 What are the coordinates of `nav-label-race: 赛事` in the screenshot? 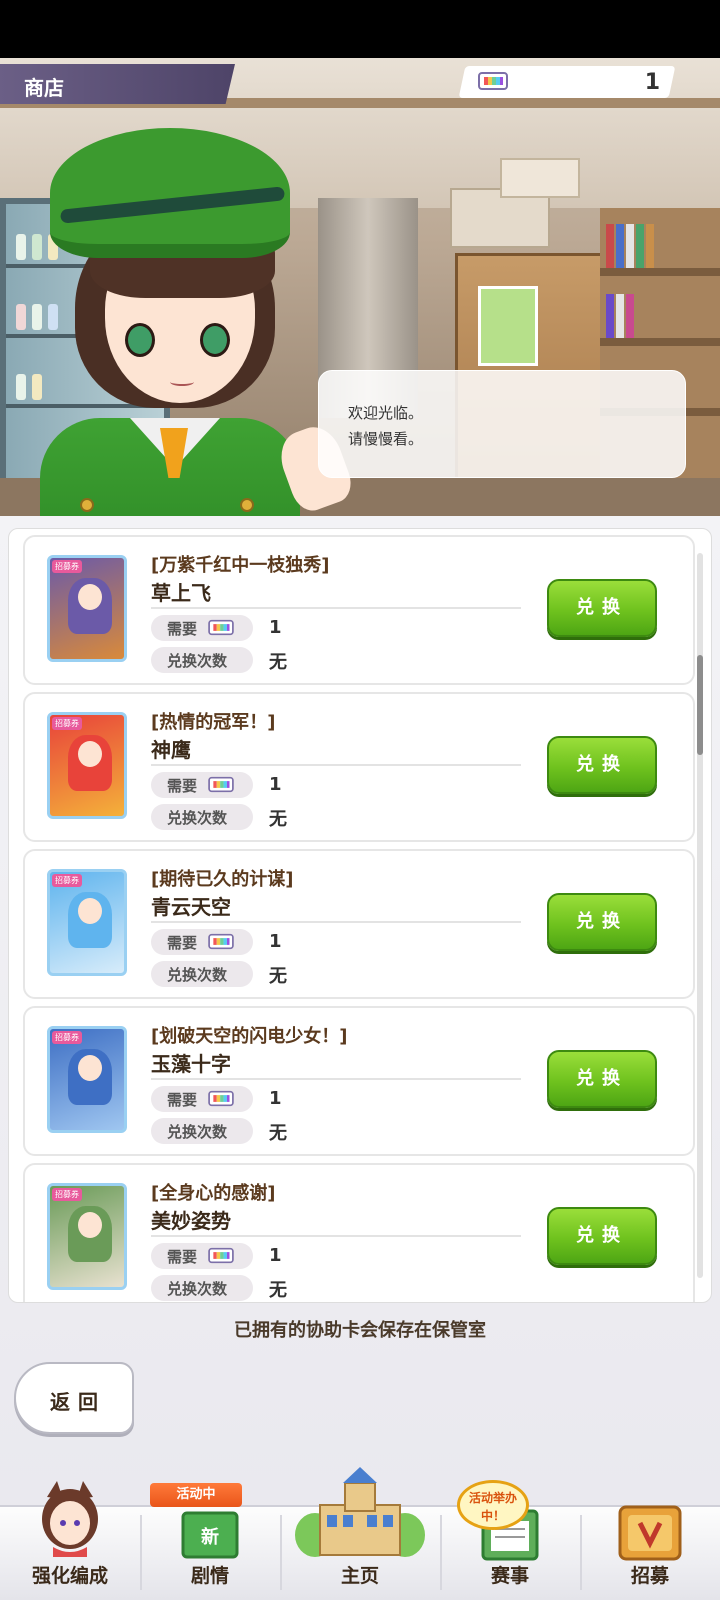 It's located at (509, 1576).